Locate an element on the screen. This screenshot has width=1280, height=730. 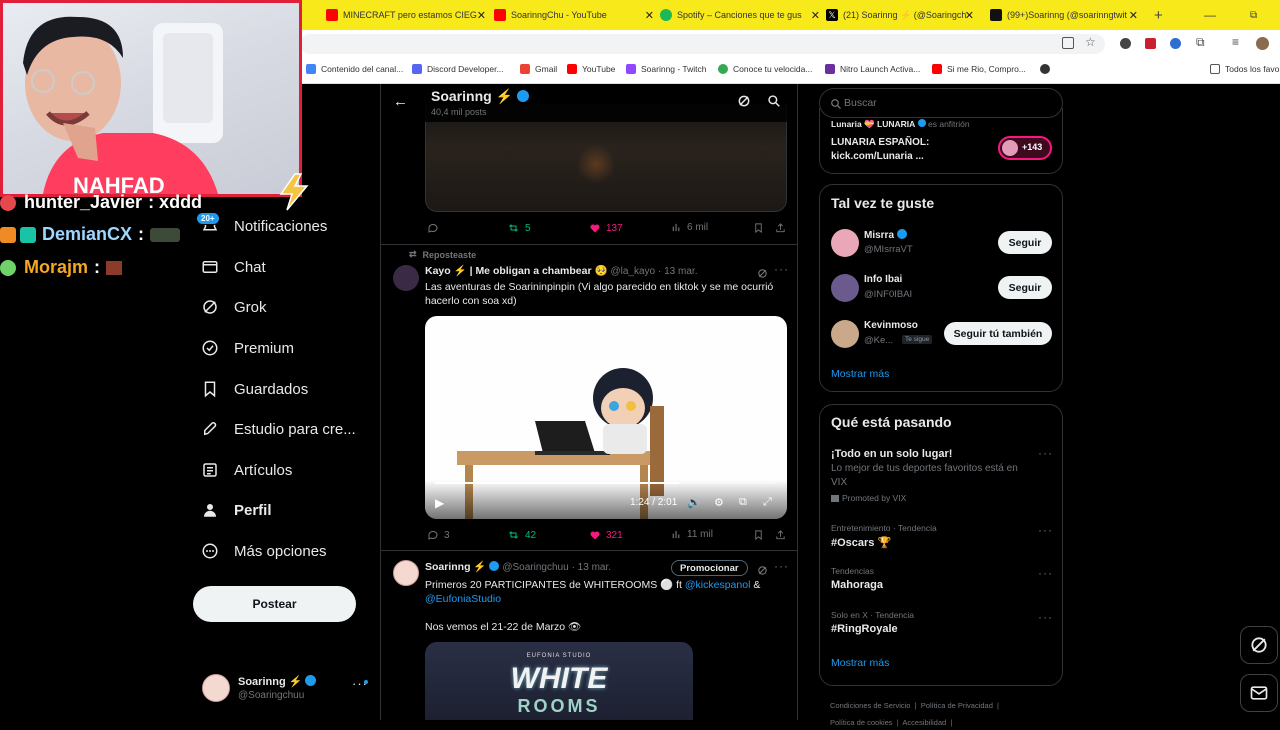
mention-link: @EufoniaStudio is located at coordinates (463, 599).